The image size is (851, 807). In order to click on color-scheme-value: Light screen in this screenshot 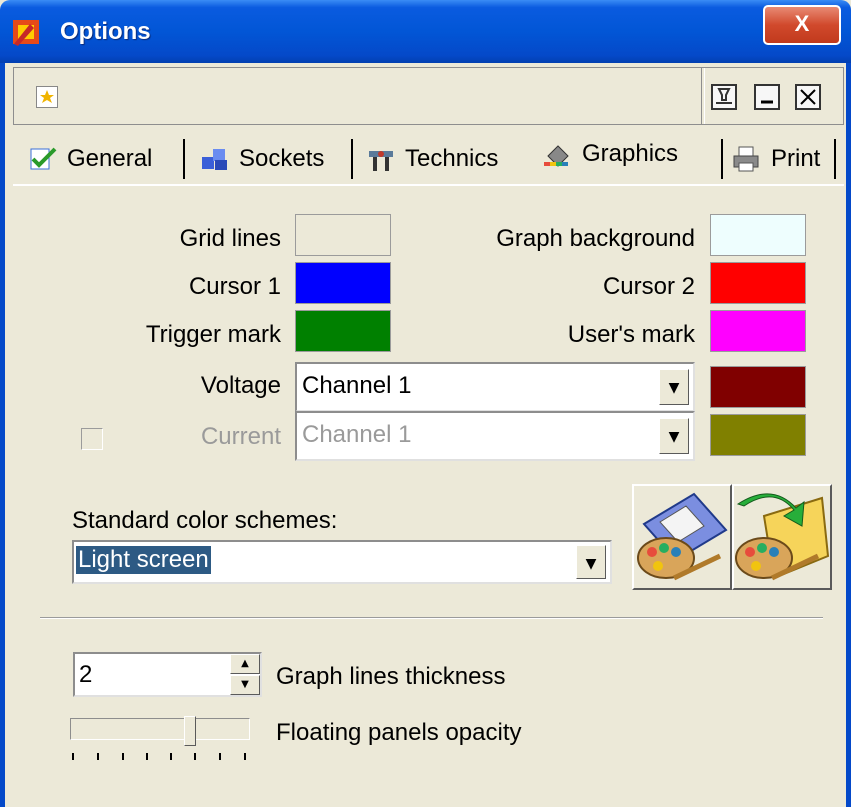, I will do `click(143, 560)`.